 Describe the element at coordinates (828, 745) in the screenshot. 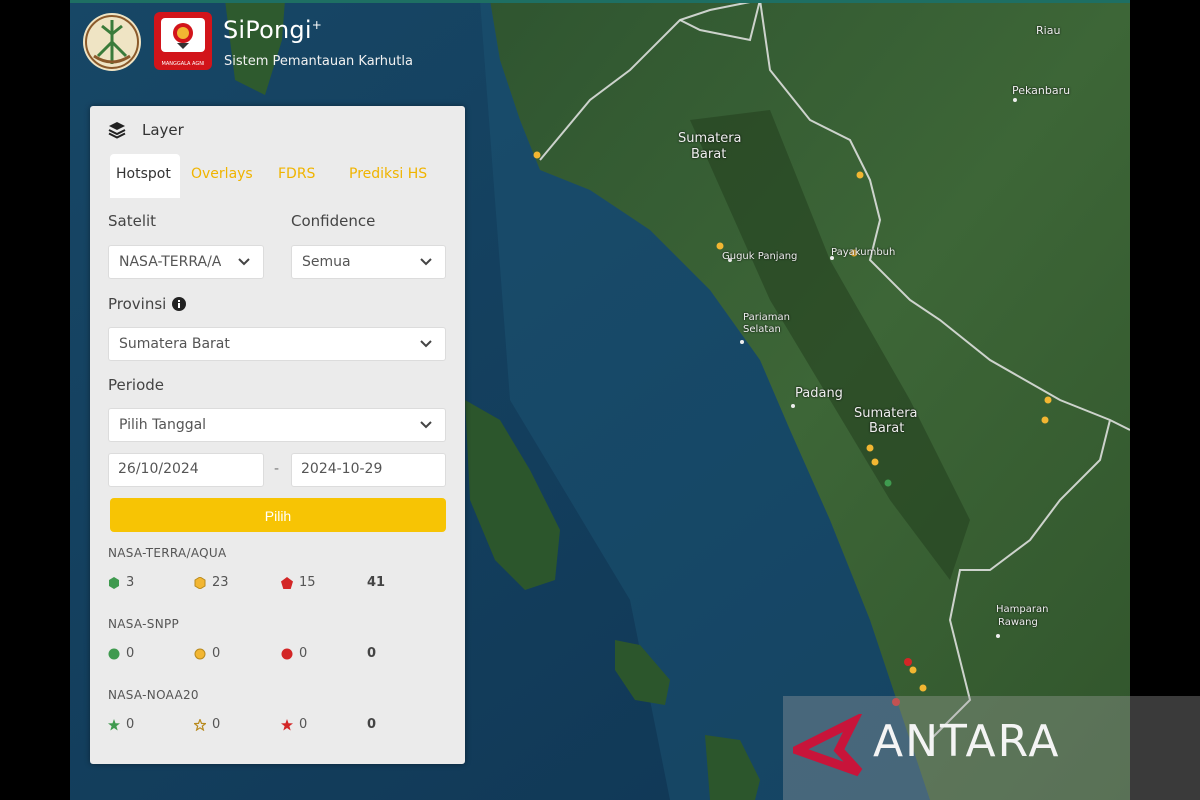

I see `antara-logo-icon` at that location.